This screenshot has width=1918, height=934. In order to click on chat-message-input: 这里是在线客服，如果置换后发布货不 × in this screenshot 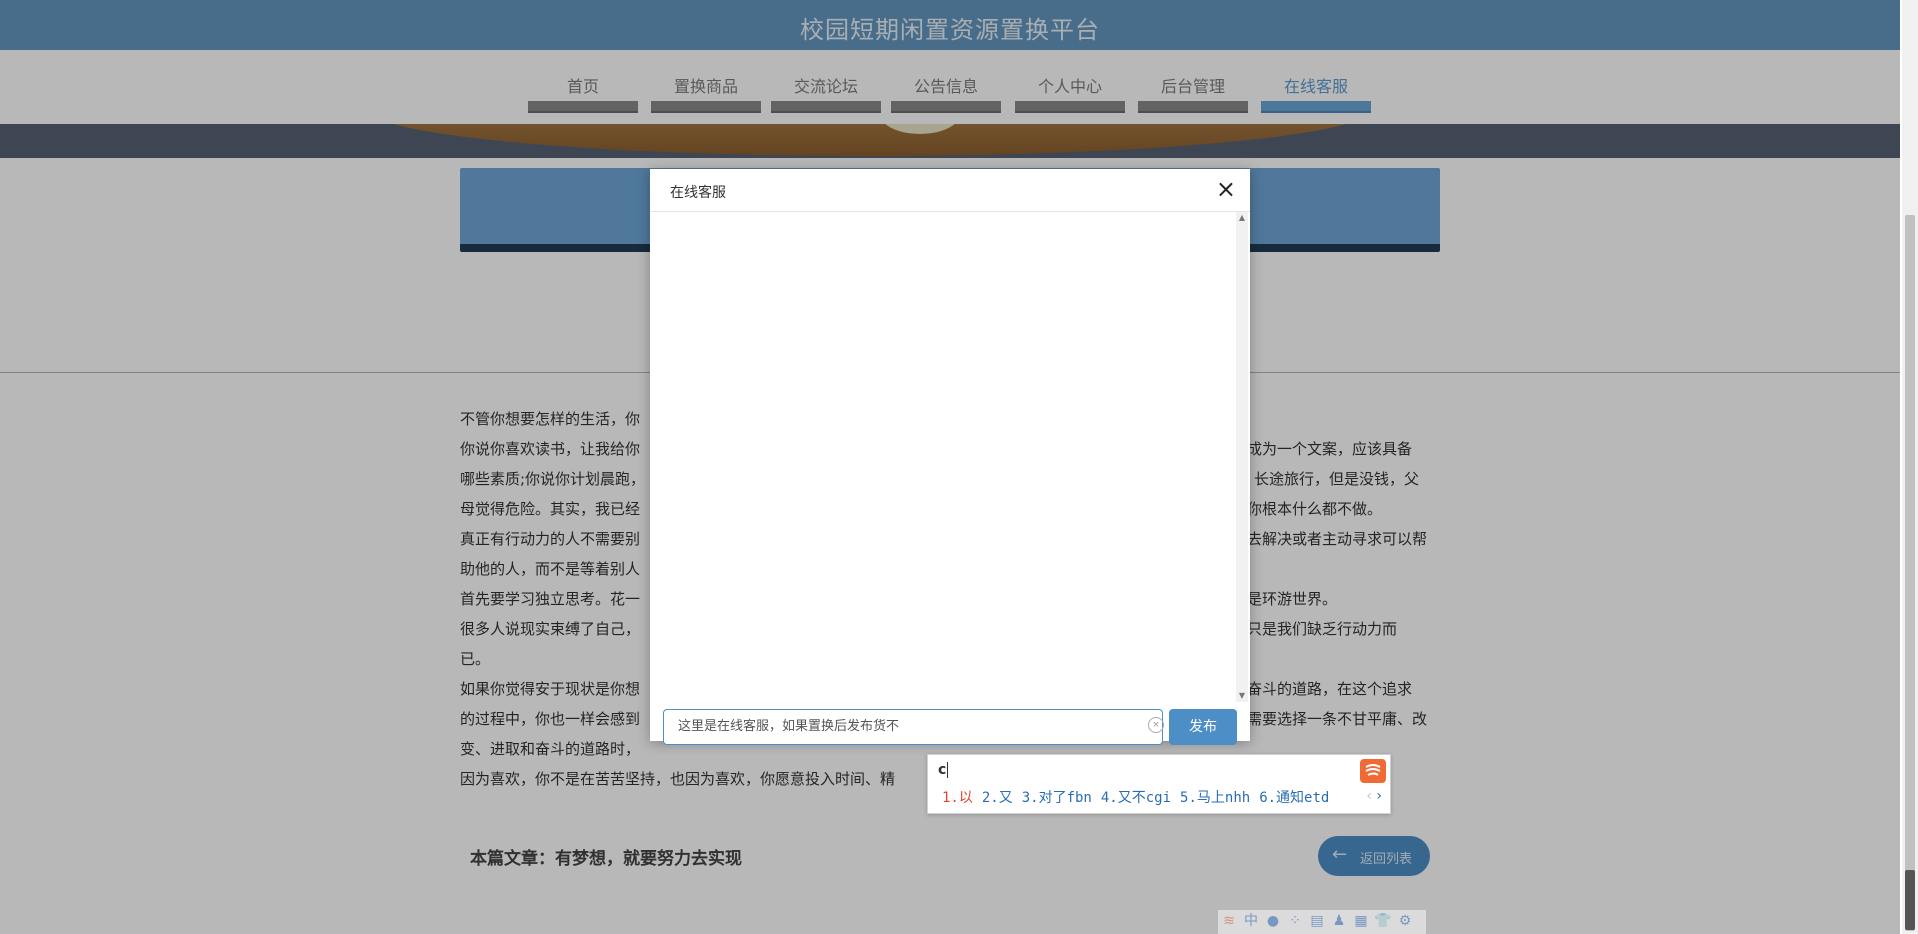, I will do `click(913, 727)`.